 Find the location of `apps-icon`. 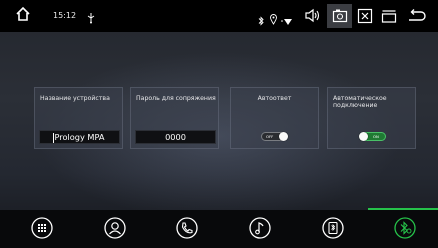

apps-icon is located at coordinates (42, 230).